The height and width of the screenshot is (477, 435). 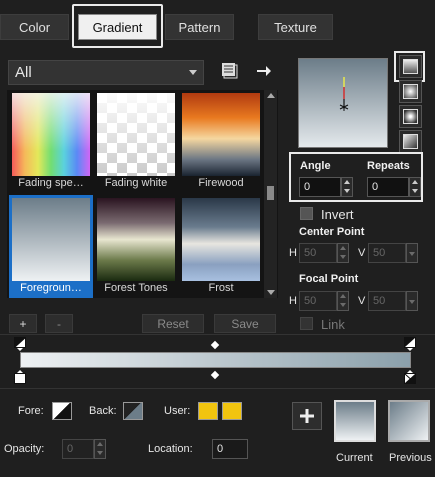 I want to click on tab-pattern: Pattern, so click(x=199, y=27).